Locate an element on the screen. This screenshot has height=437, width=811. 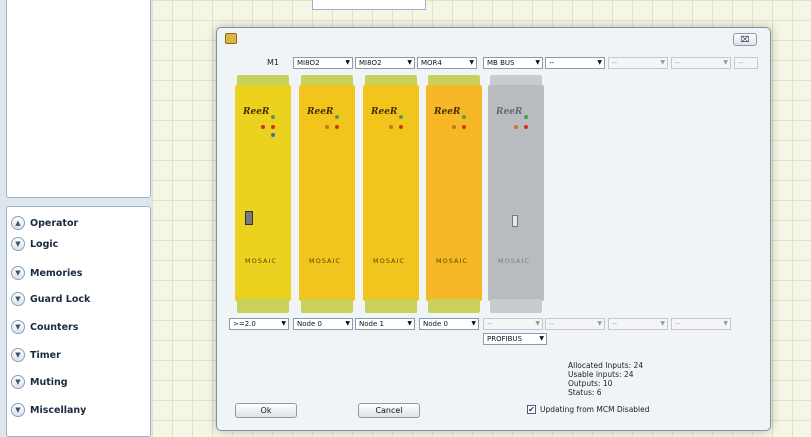
bus-port-icon is located at coordinates (515, 221).